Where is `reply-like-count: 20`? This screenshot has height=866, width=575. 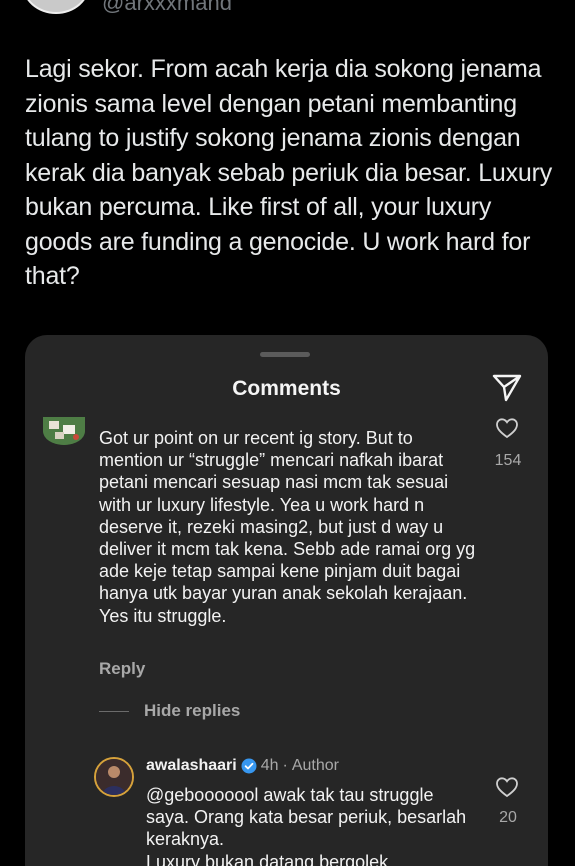 reply-like-count: 20 is located at coordinates (508, 817).